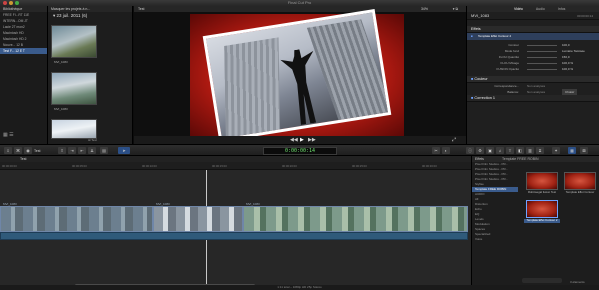 This screenshot has width=599, height=290. I want to click on ruler-tick-label: 00:00:25:00, so click(359, 166).